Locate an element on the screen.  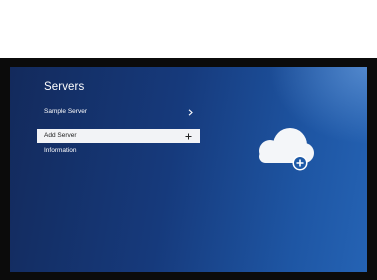
menu-item-information: Information is located at coordinates (118, 151).